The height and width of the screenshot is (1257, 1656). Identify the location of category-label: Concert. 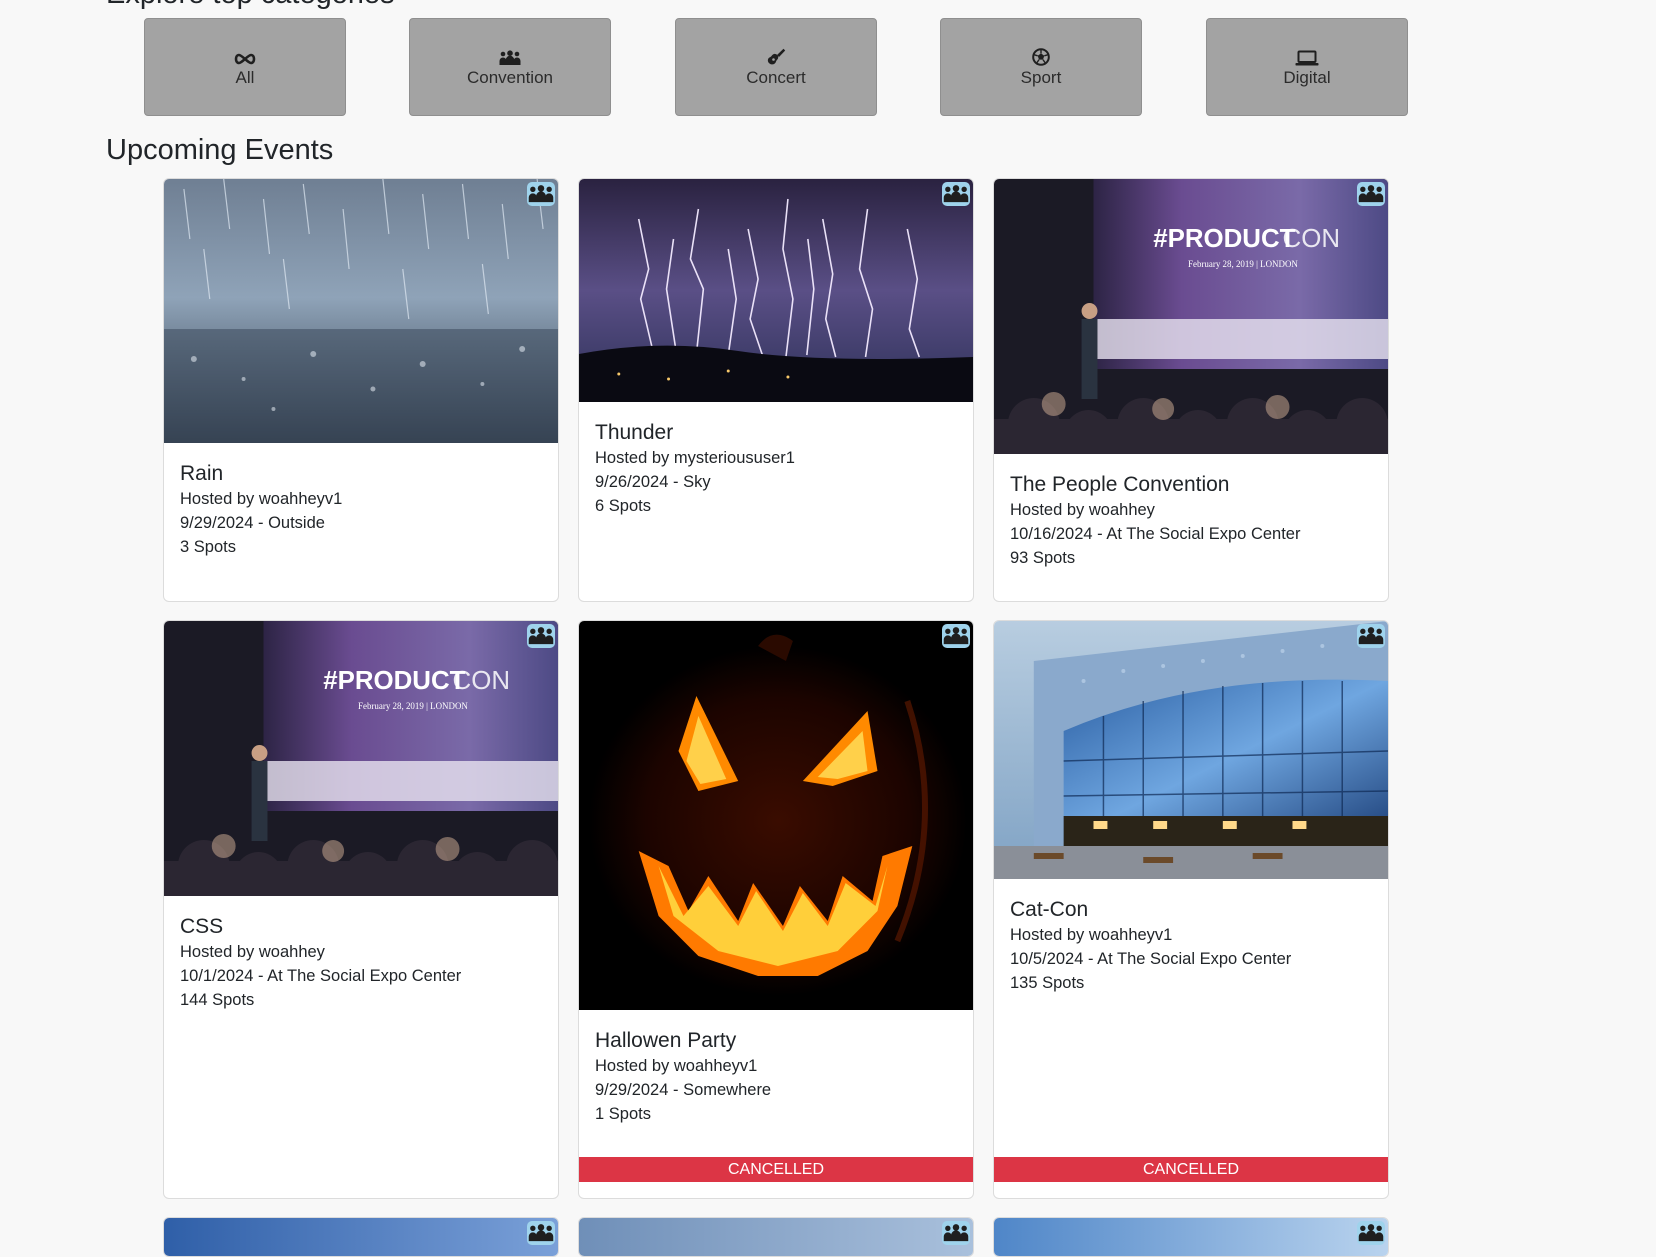
(776, 77).